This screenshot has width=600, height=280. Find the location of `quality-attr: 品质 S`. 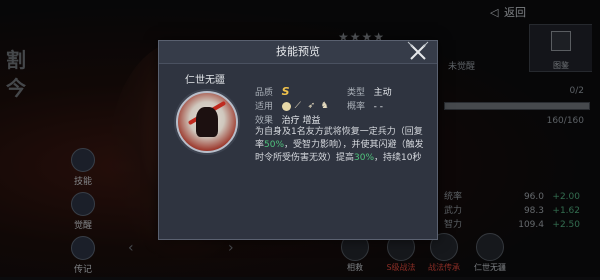

quality-attr: 品质 S is located at coordinates (272, 91).